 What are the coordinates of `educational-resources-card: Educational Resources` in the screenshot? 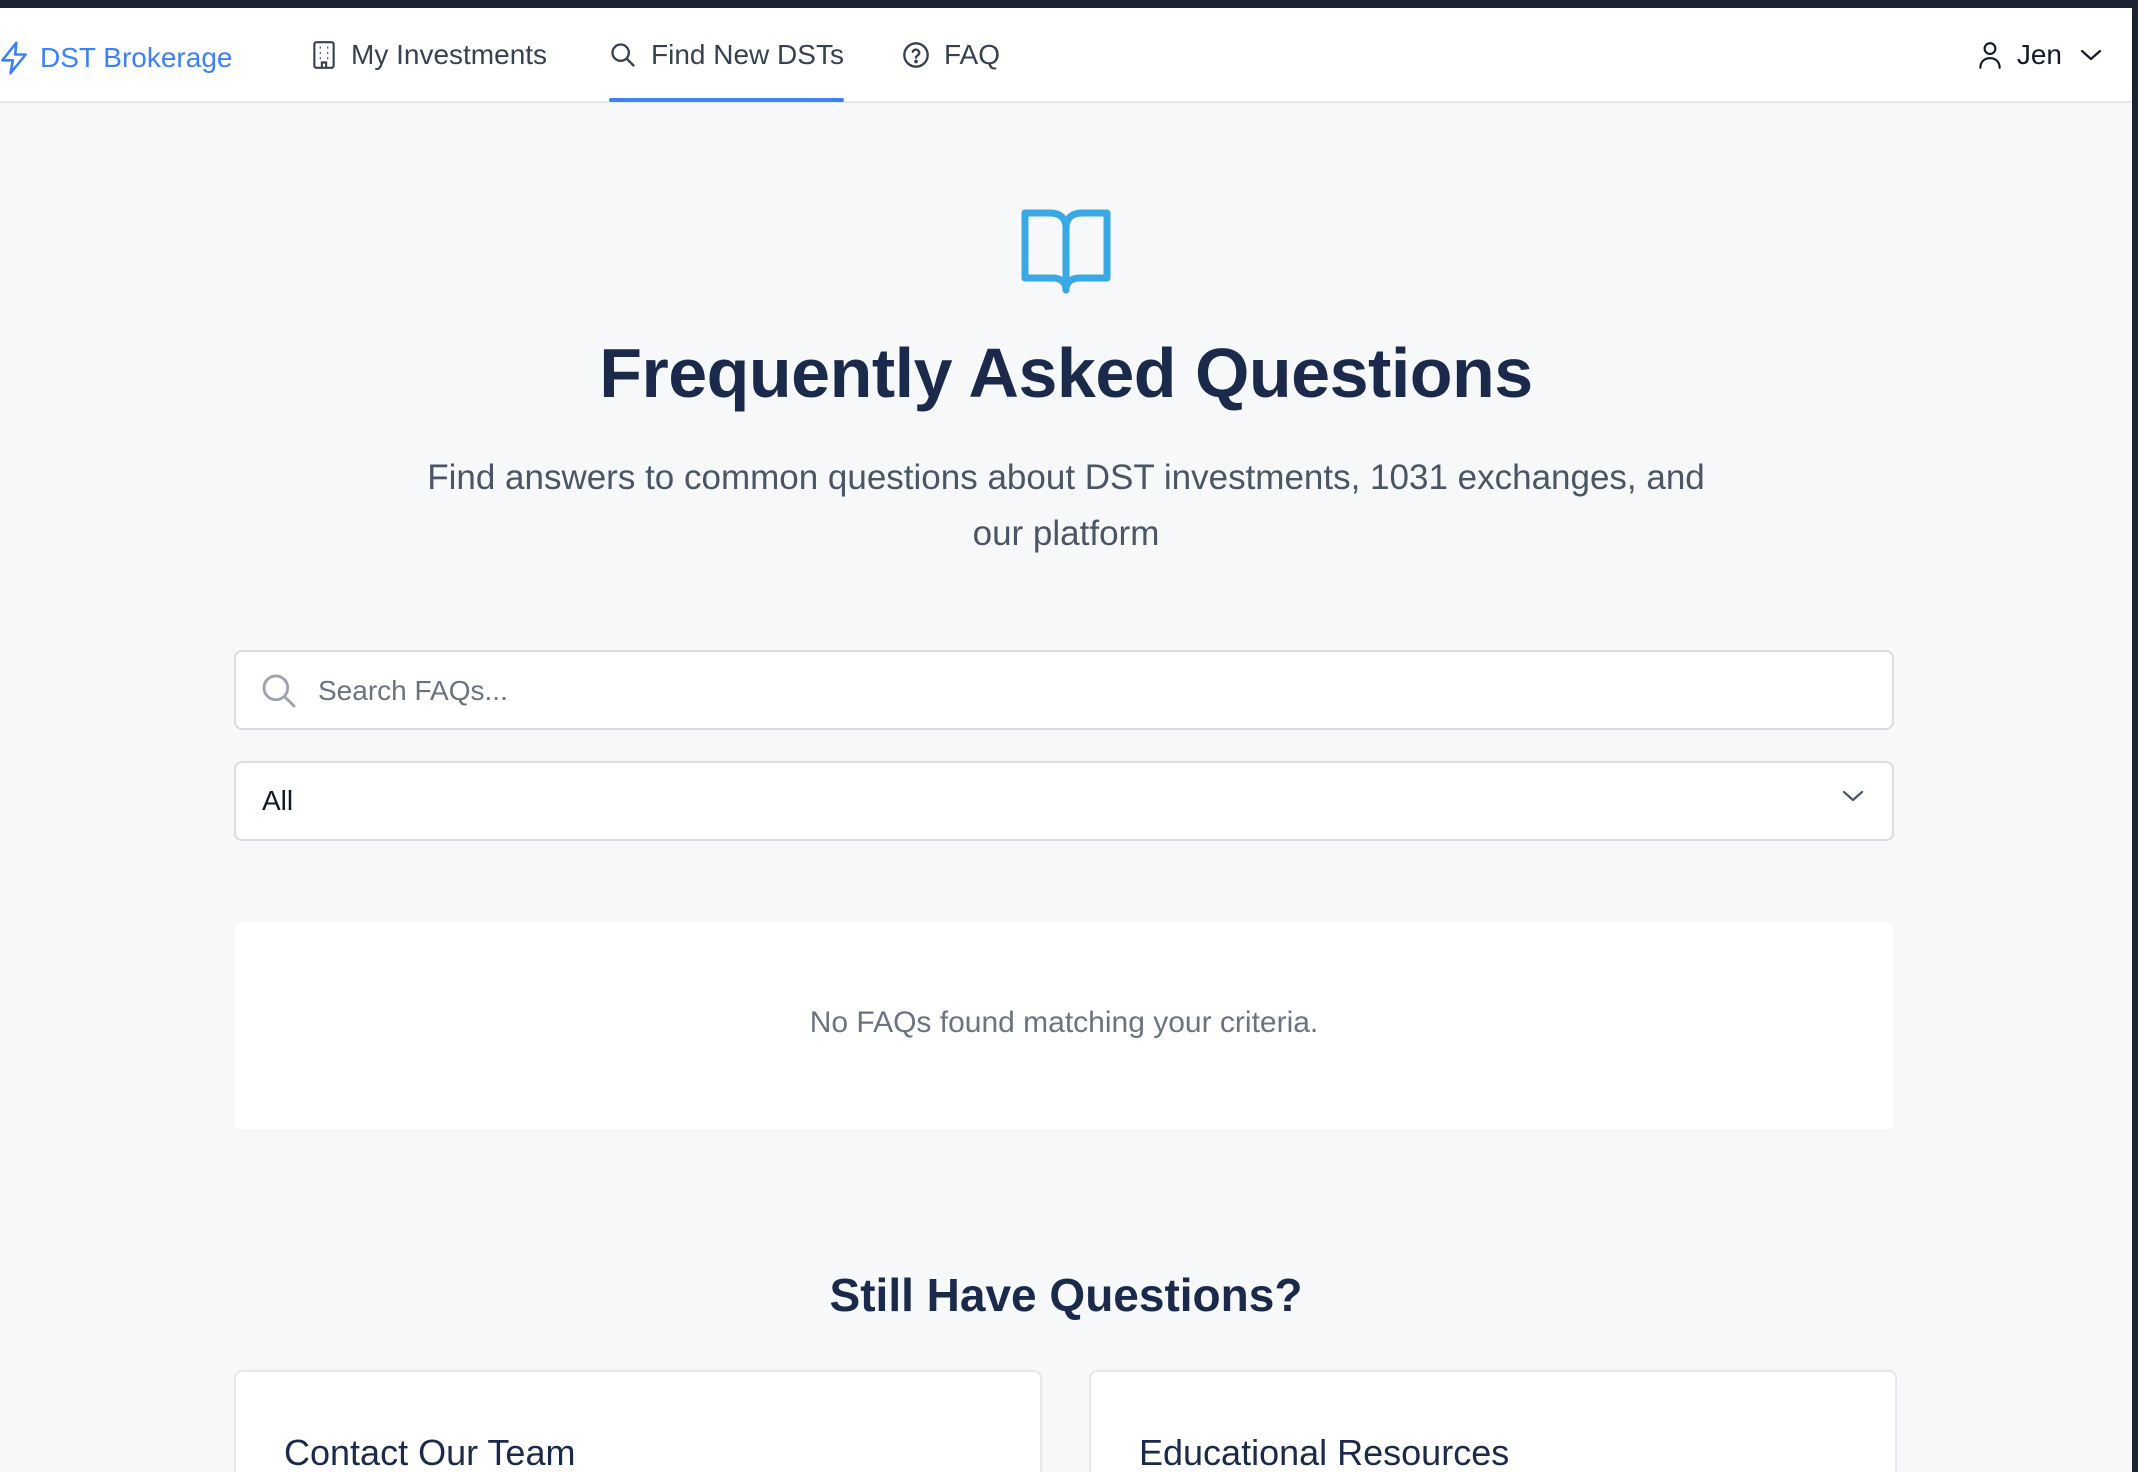 It's located at (1493, 1421).